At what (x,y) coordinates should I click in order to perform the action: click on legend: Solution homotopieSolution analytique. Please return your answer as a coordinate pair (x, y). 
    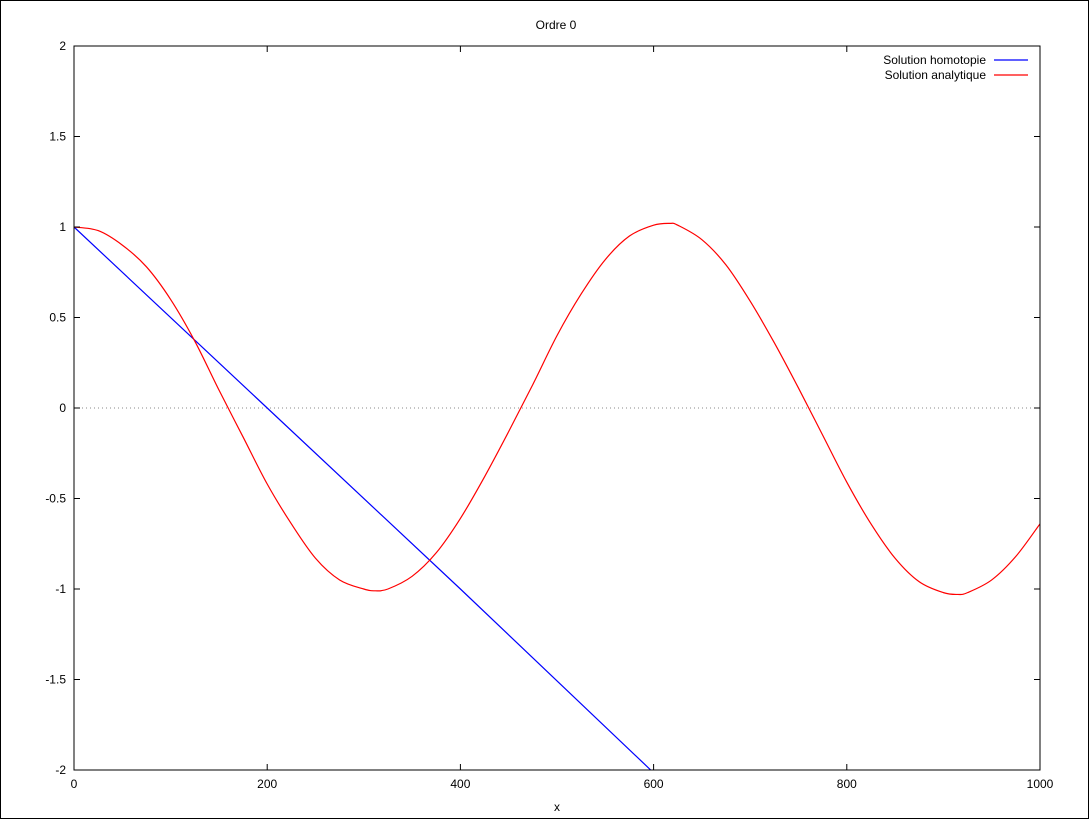
    Looking at the image, I should click on (955, 67).